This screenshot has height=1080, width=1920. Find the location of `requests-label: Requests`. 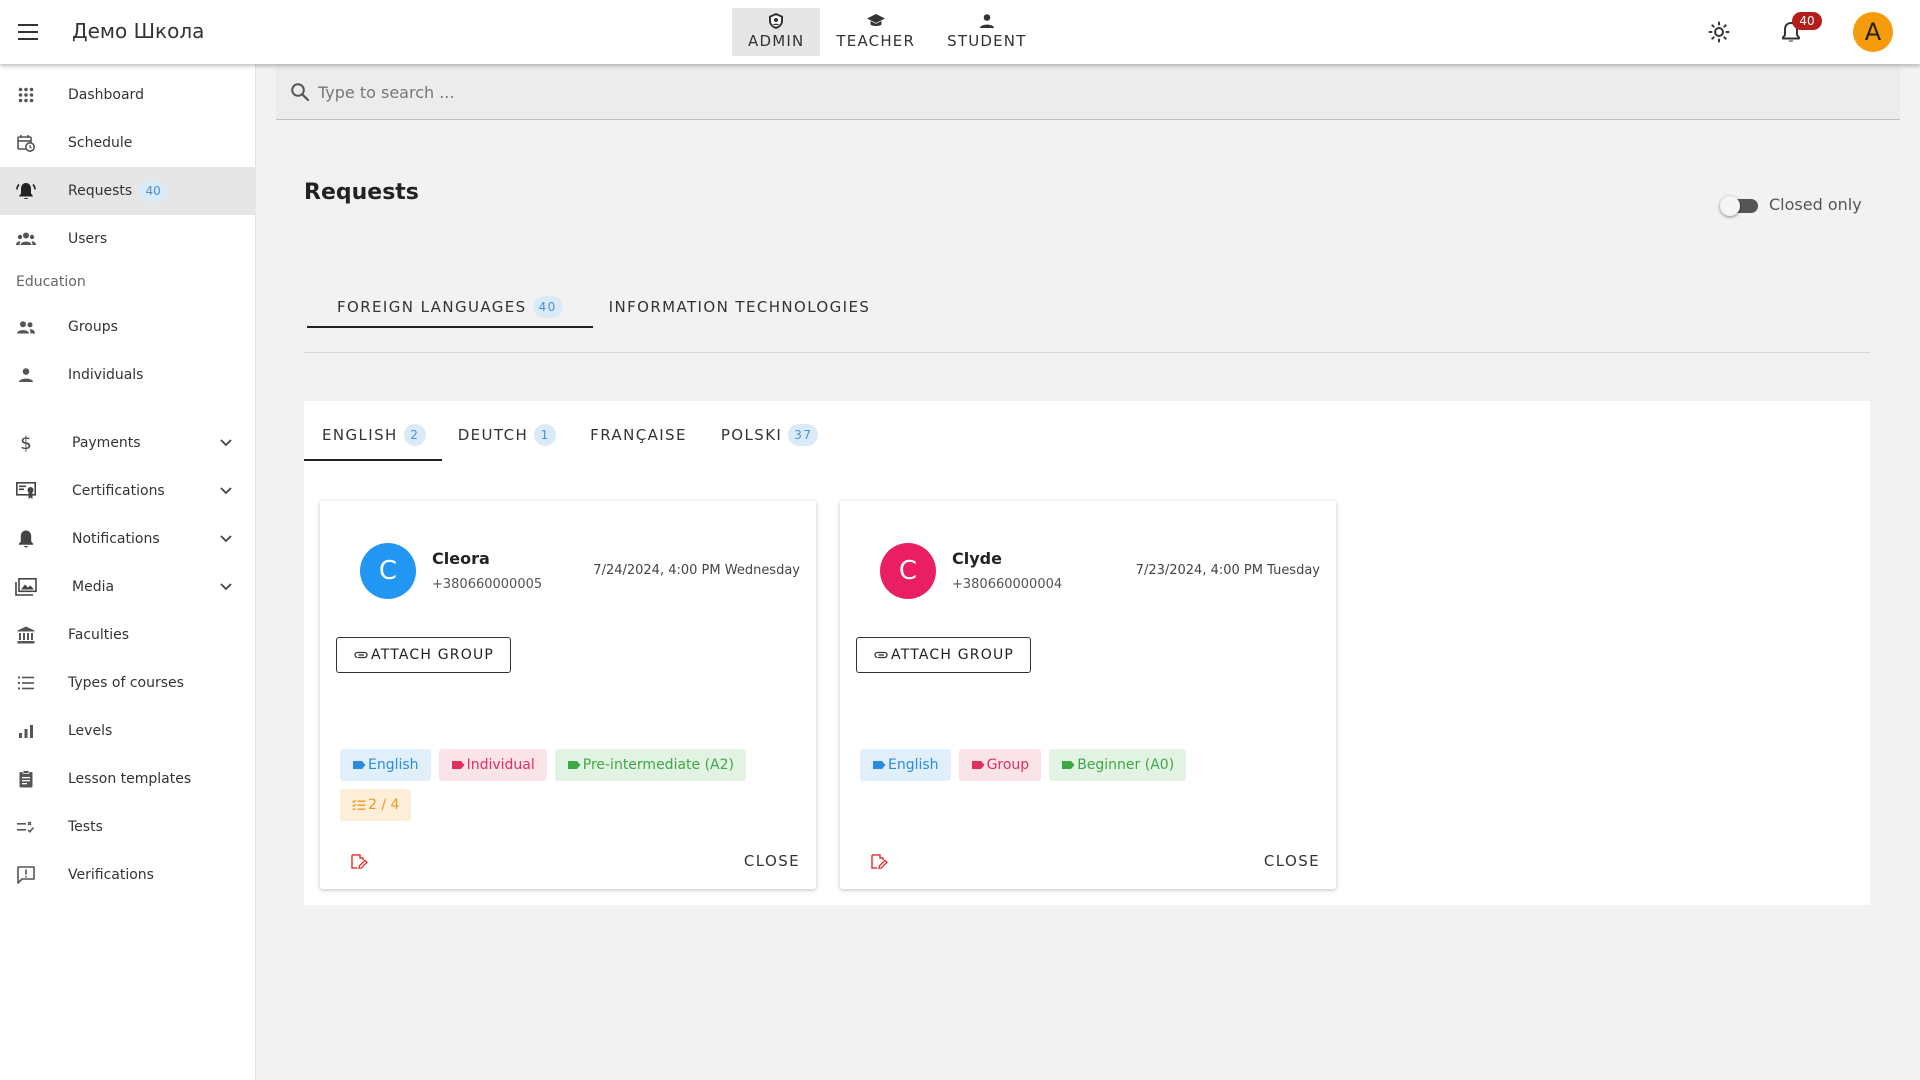

requests-label: Requests is located at coordinates (100, 191).